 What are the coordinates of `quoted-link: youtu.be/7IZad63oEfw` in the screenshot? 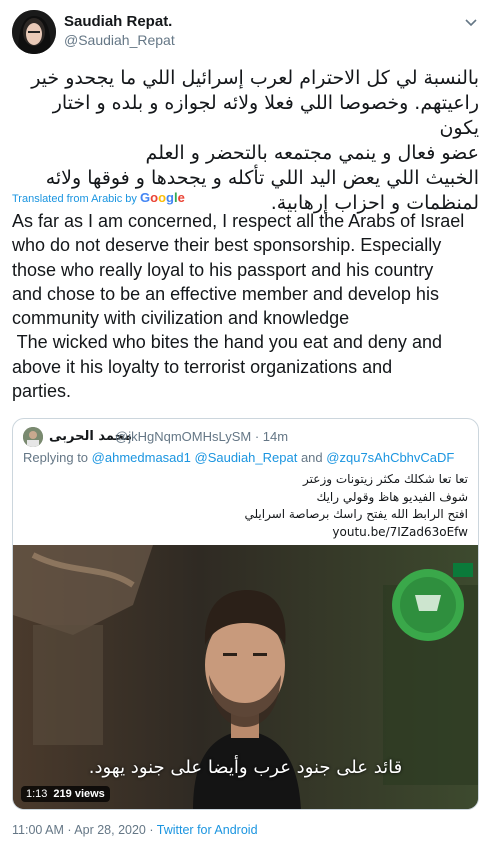 It's located at (248, 533).